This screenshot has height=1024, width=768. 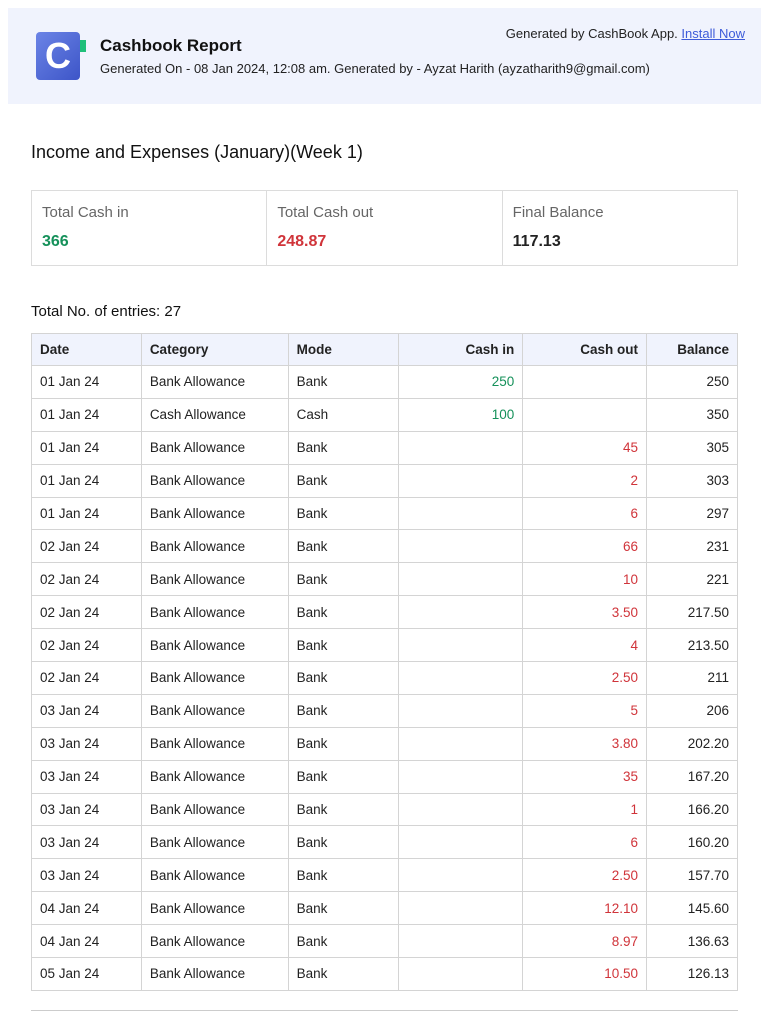 I want to click on table-row: 01 Jan 24 Bank Allowance Bank 6 297, so click(x=384, y=513).